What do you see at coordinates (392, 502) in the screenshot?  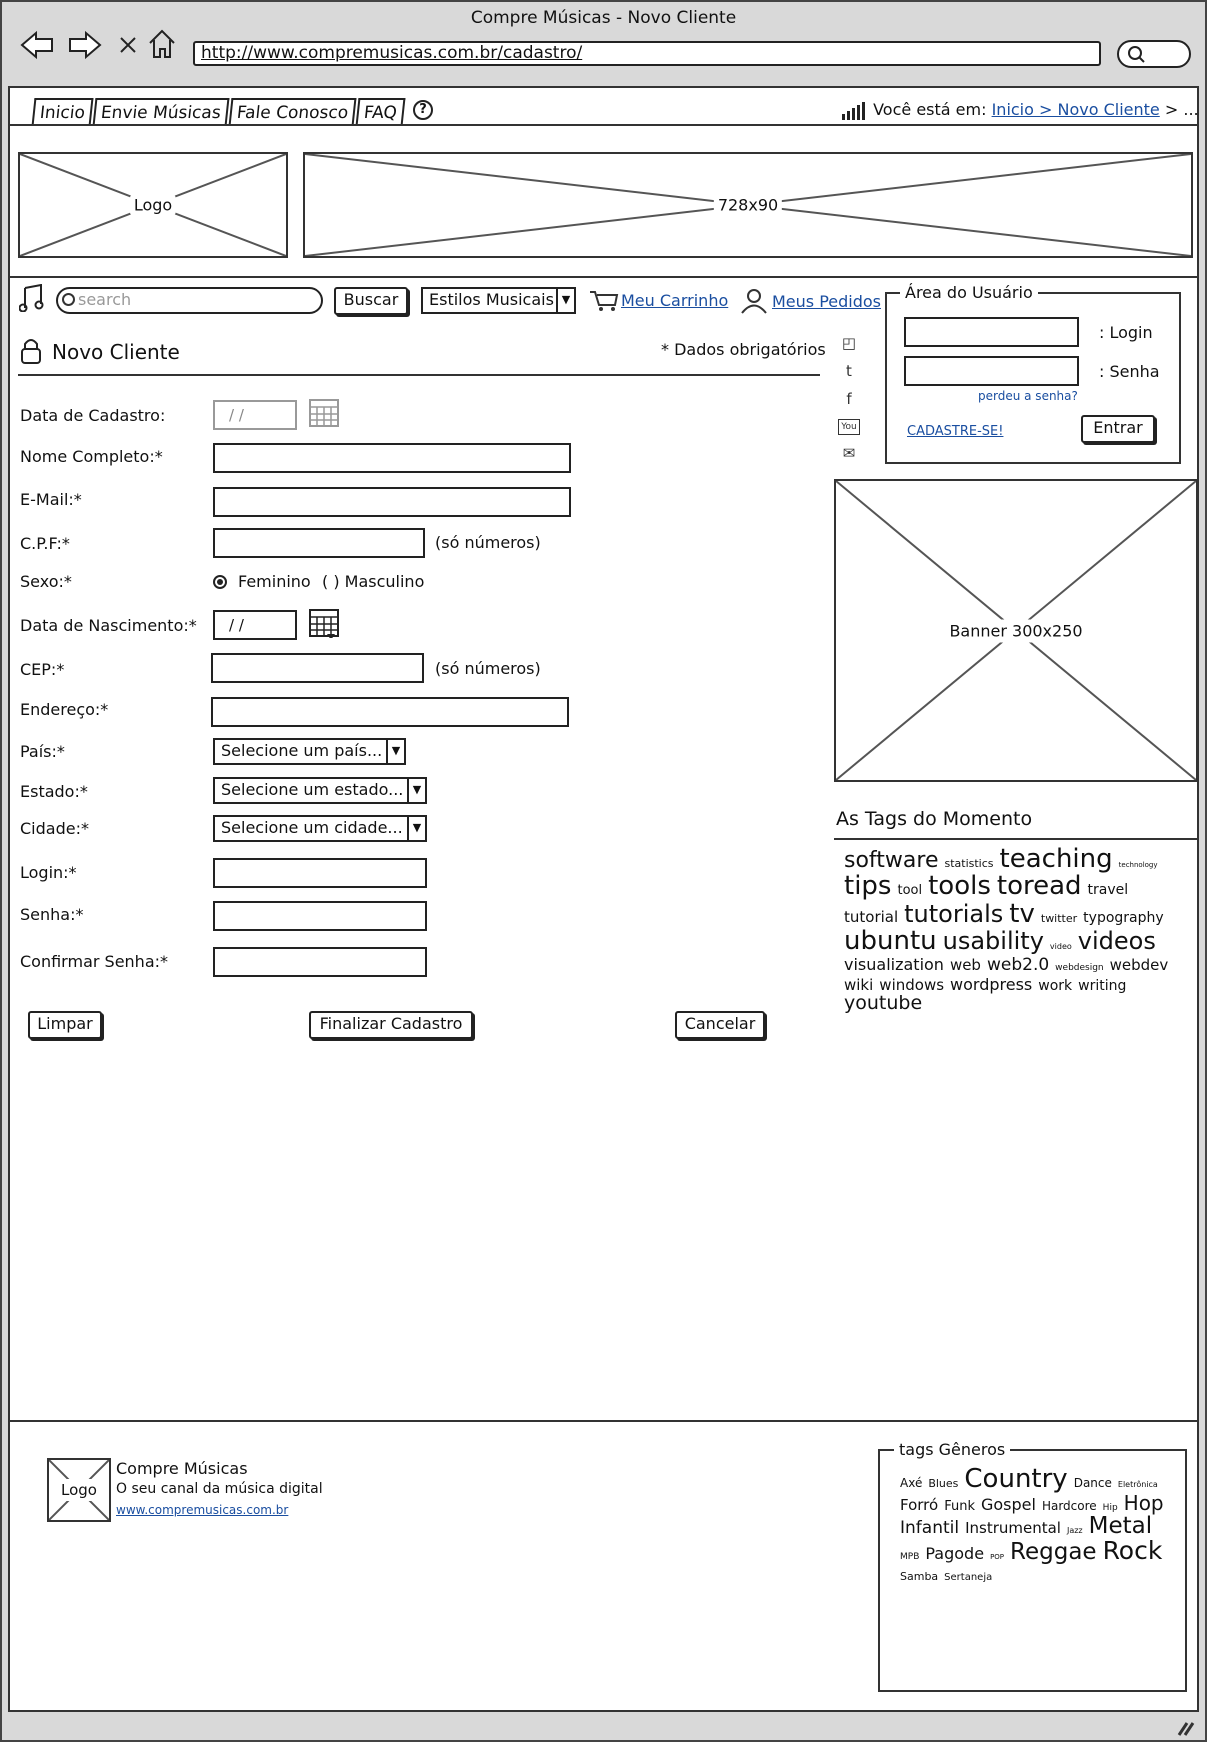 I see `email-input` at bounding box center [392, 502].